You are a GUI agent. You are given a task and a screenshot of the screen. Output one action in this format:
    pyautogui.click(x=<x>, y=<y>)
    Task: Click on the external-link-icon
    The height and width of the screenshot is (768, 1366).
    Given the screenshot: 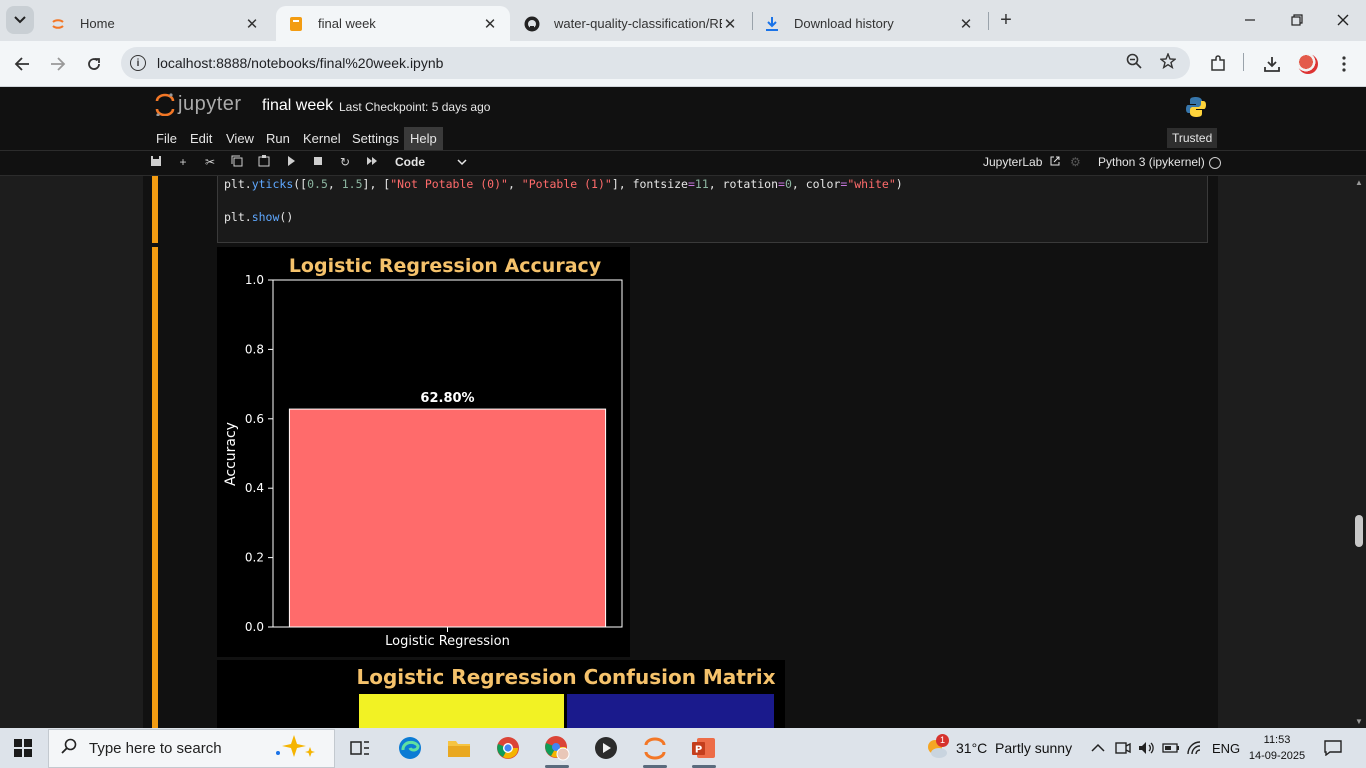 What is the action you would take?
    pyautogui.click(x=1055, y=161)
    